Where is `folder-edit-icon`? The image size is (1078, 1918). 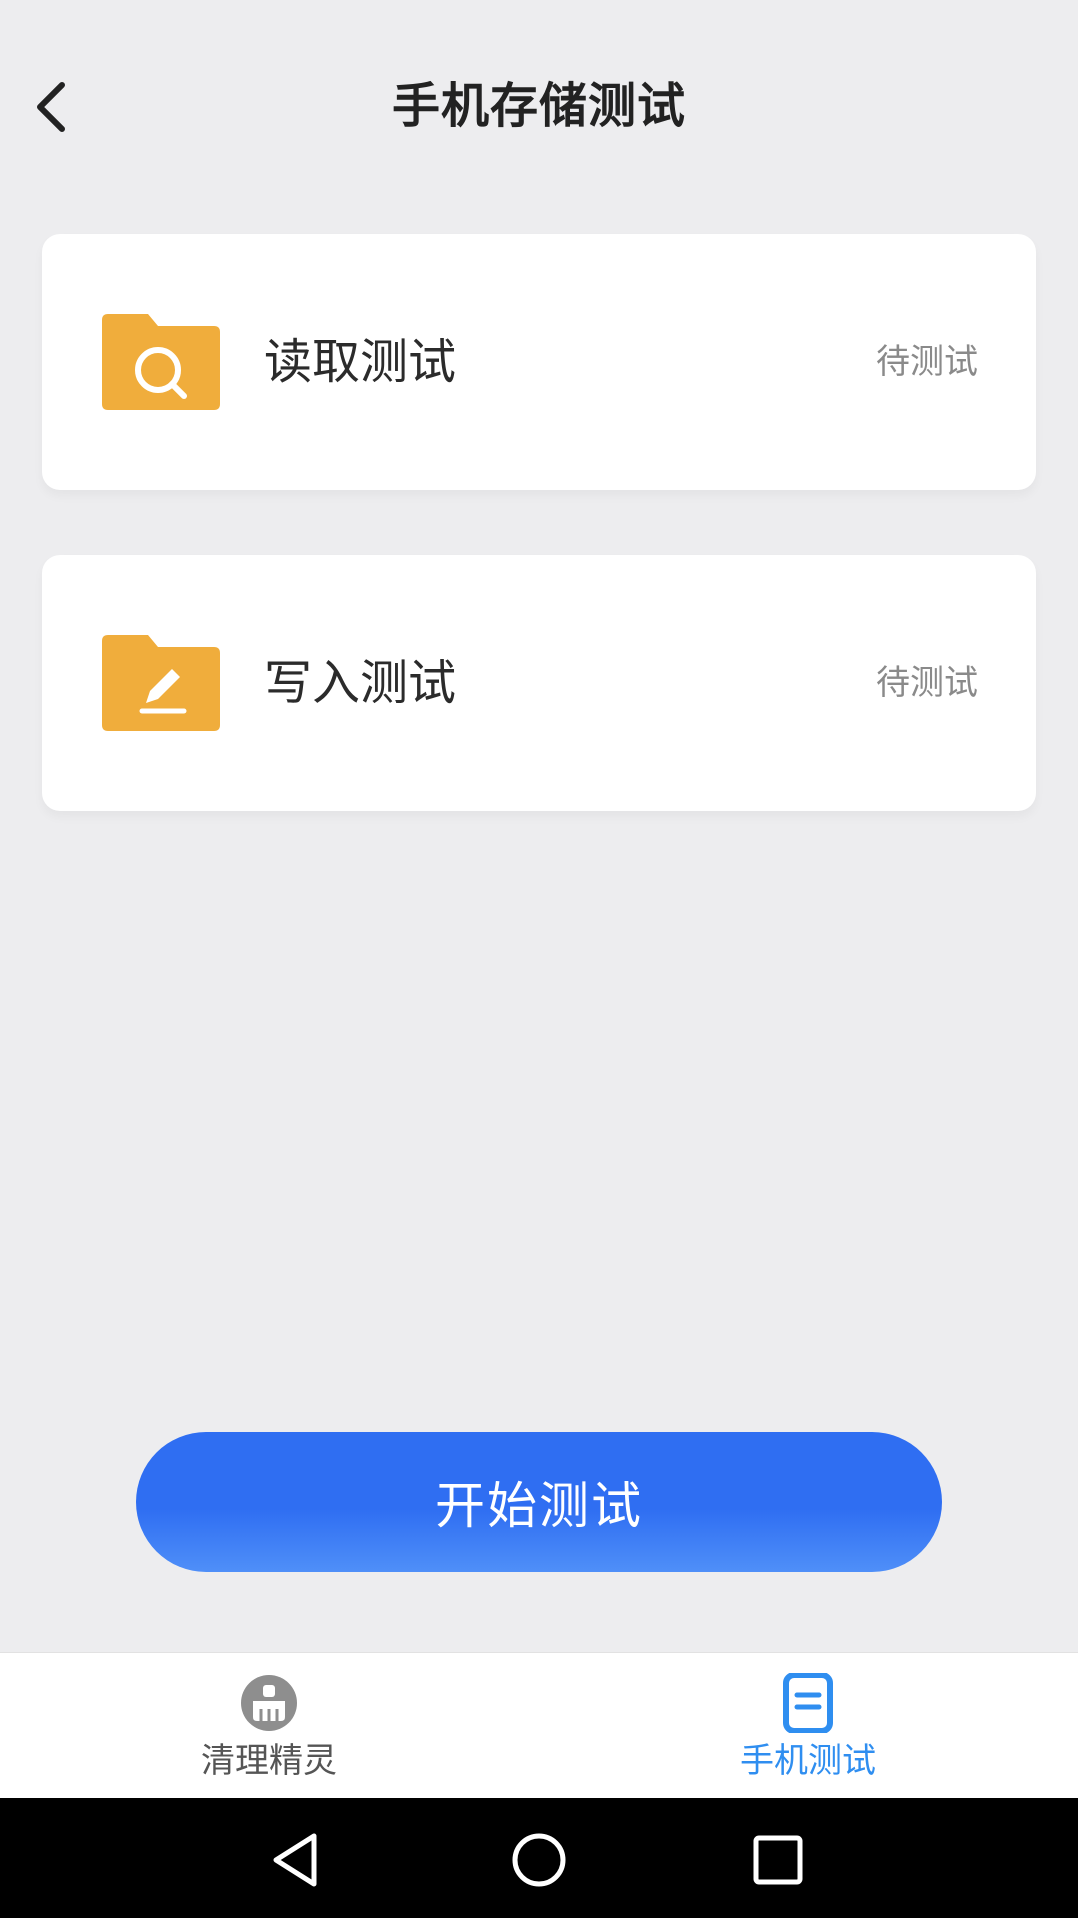
folder-edit-icon is located at coordinates (161, 683).